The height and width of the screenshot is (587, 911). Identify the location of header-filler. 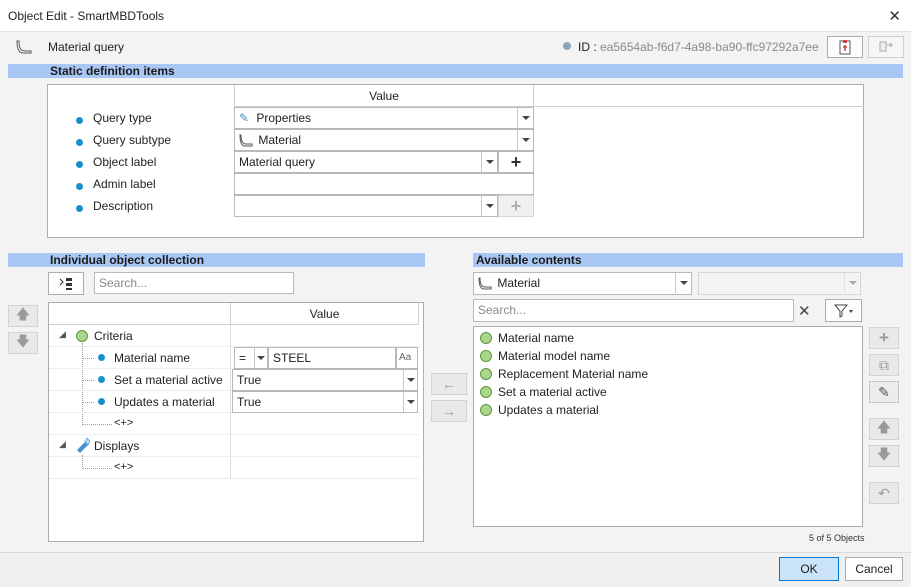
(699, 96).